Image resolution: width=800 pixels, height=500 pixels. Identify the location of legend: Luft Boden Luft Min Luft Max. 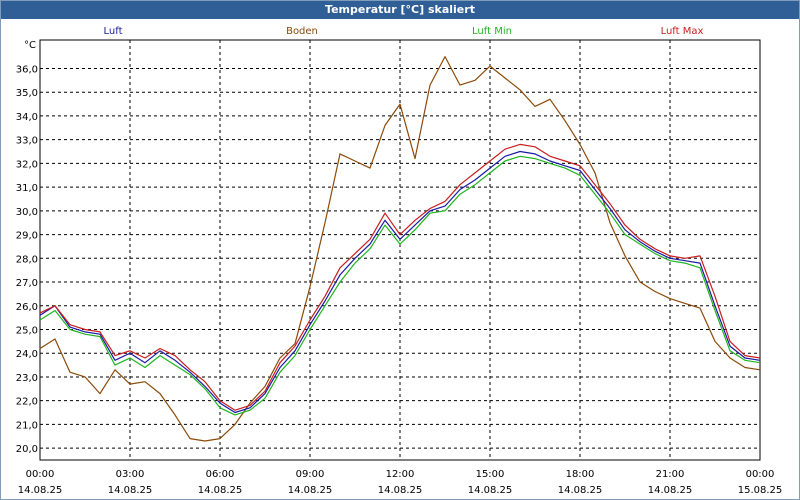
(404, 31).